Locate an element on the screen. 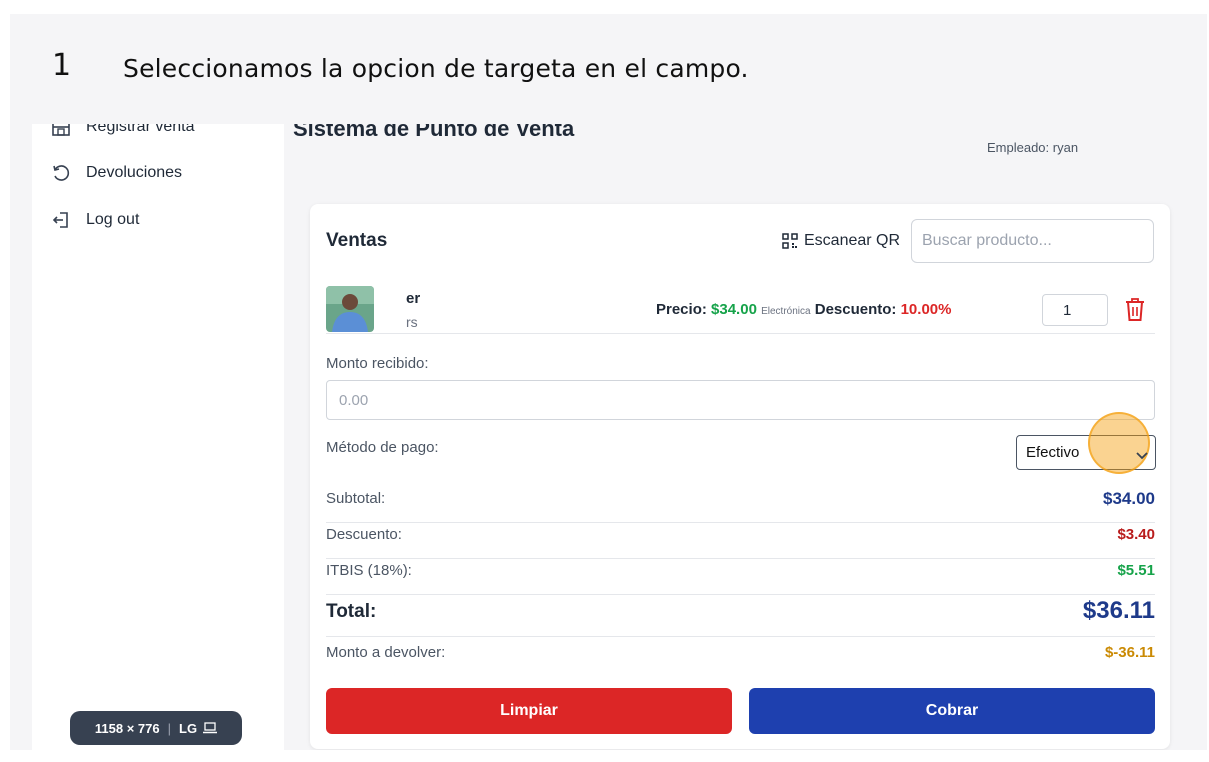  clear-button: Limpiar is located at coordinates (529, 711).